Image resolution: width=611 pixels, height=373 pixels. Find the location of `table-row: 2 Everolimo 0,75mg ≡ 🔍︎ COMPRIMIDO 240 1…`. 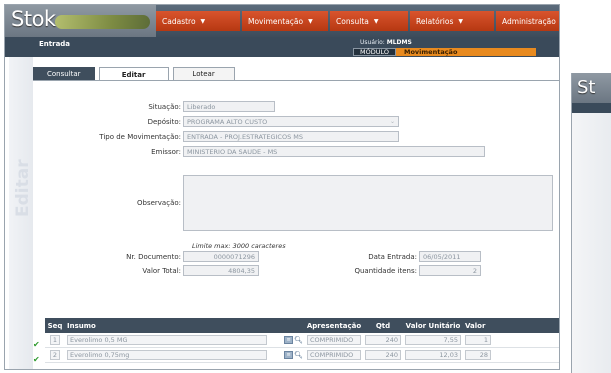

table-row: 2 Everolimo 0,75mg ≡ 🔍︎ COMPRIMIDO 240 1… is located at coordinates (302, 355).